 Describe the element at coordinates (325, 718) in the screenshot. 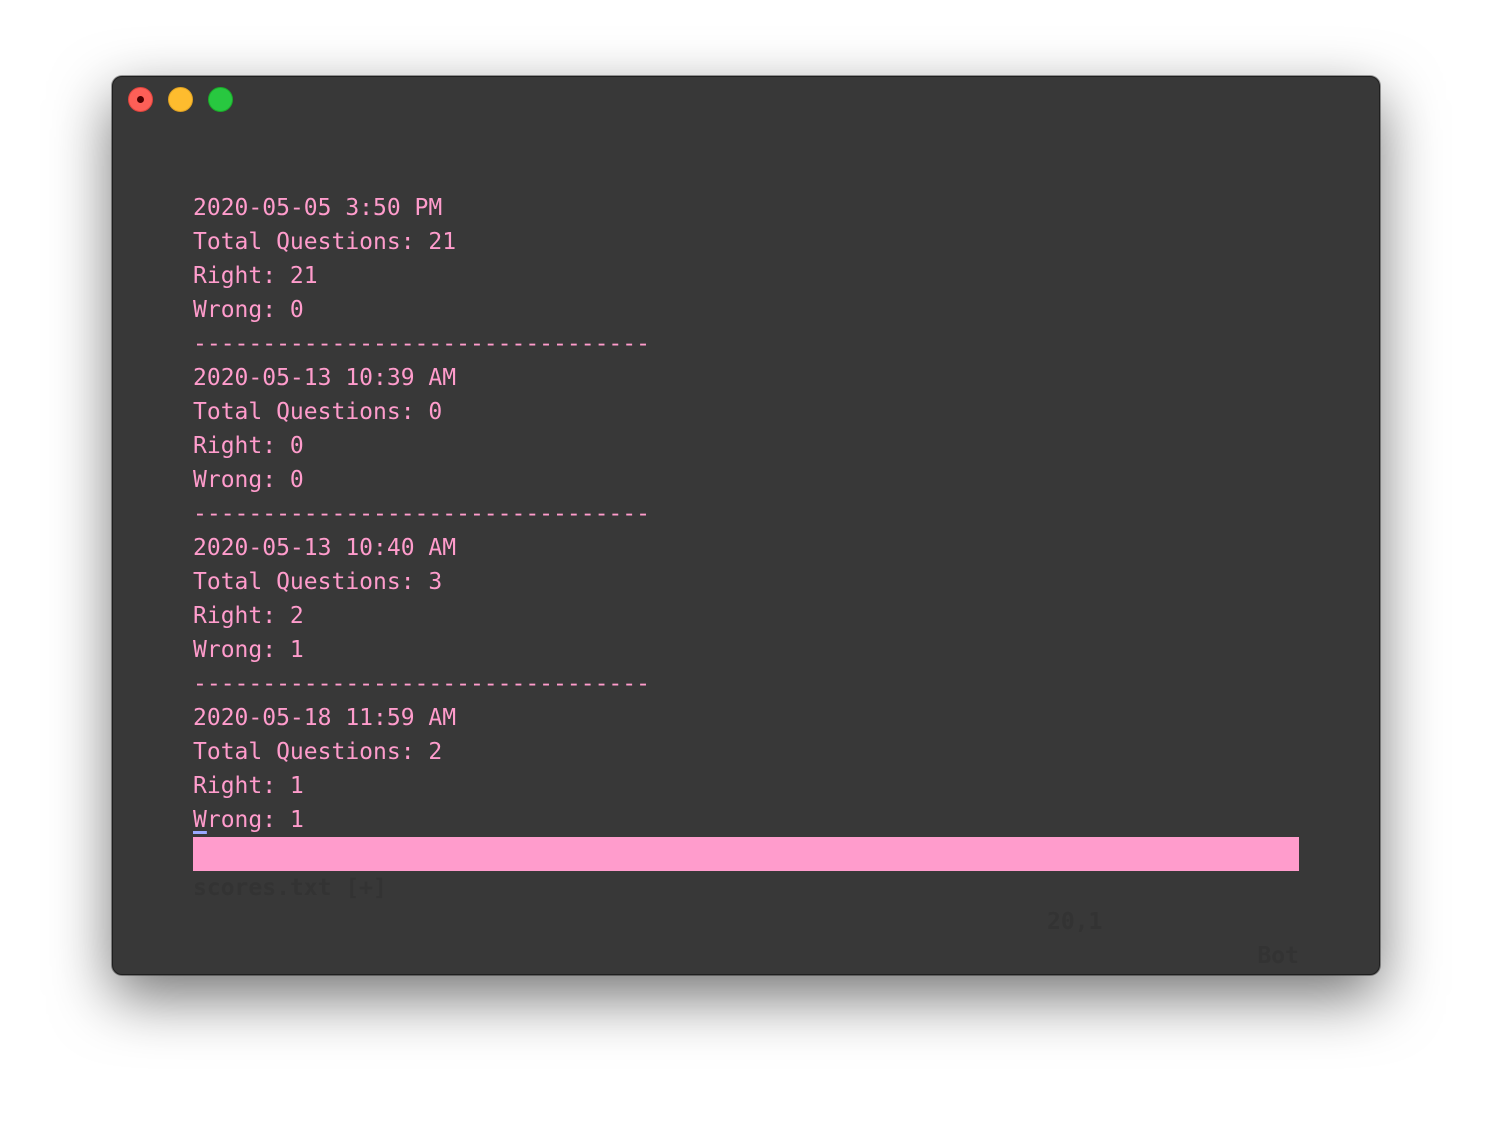

I see `buffer-line: 2020-05-18 11:59 AM` at that location.